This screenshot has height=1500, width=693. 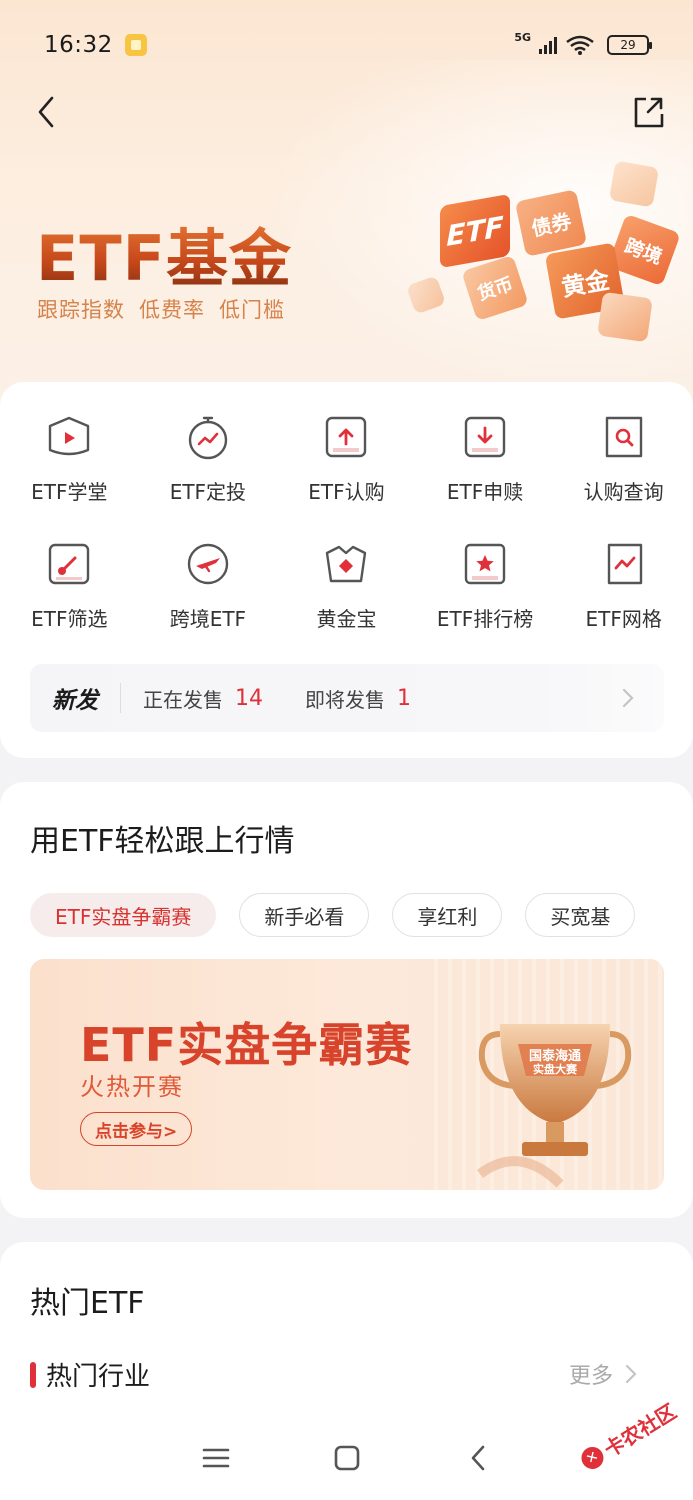 I want to click on grid-item-etf-subscribe: ETF认购, so click(x=346, y=458).